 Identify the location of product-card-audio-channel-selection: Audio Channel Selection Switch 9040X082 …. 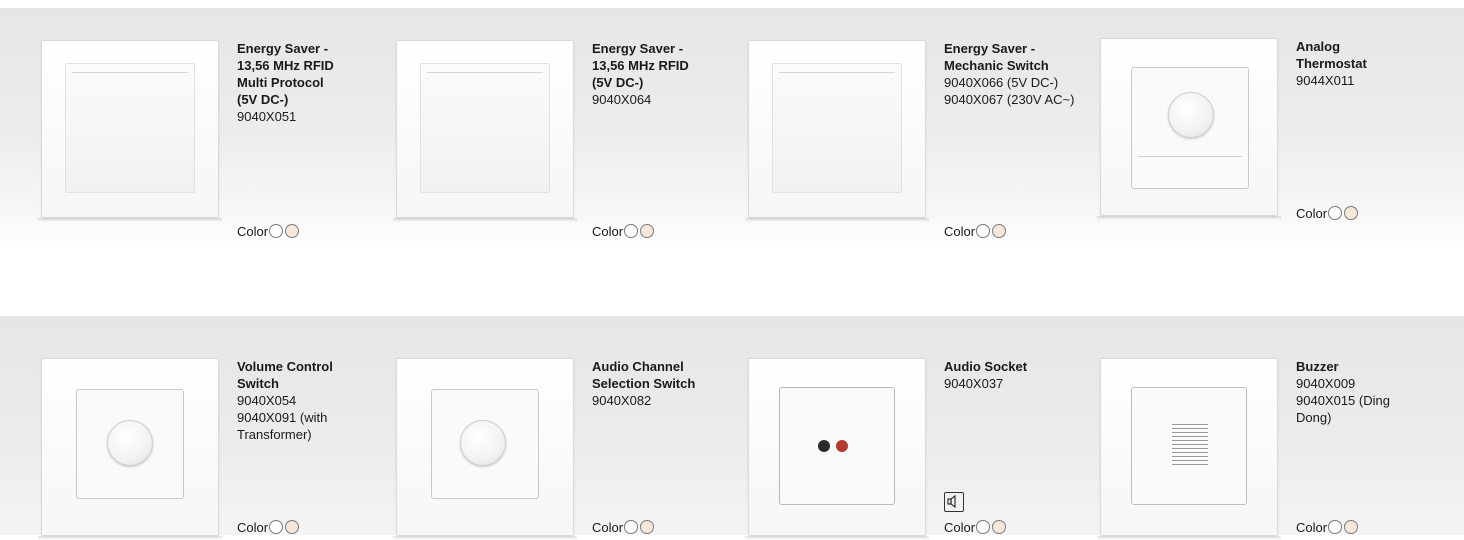
(564, 449).